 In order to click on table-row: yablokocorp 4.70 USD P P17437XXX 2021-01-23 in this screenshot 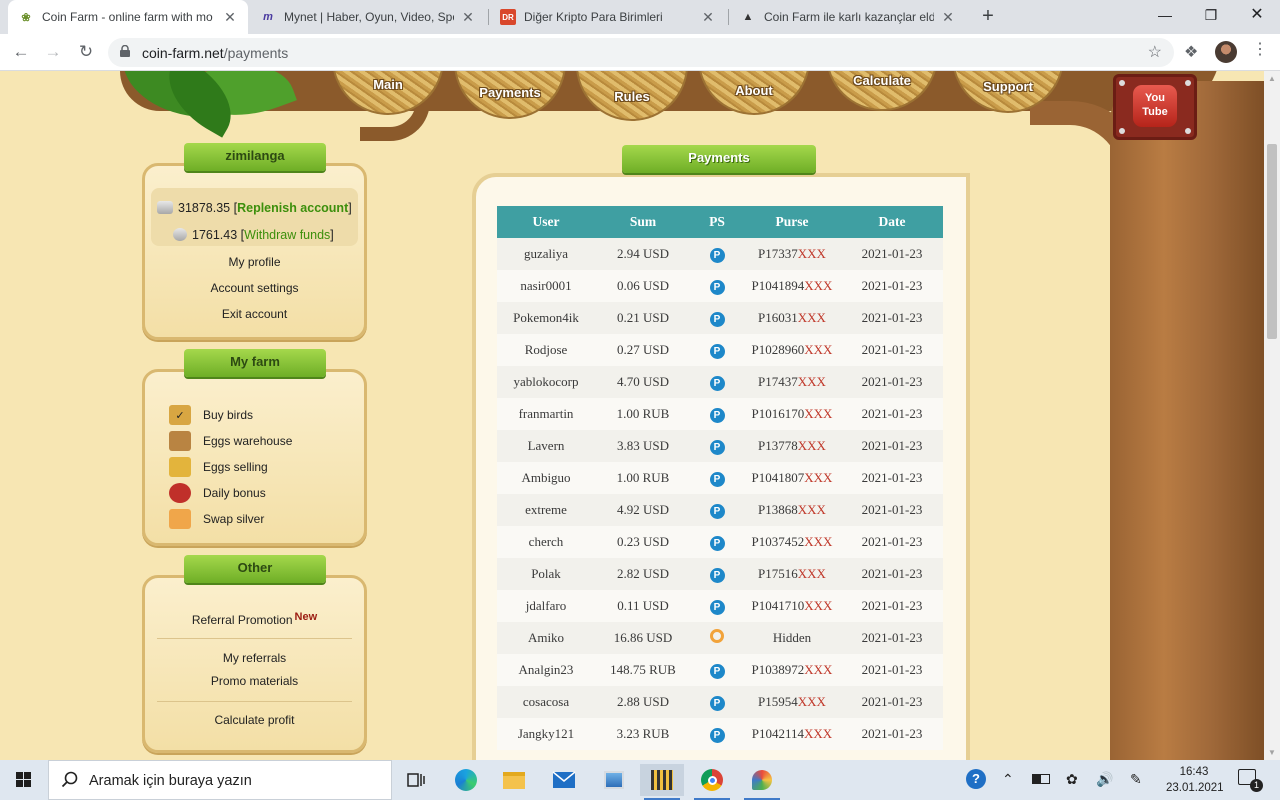, I will do `click(720, 382)`.